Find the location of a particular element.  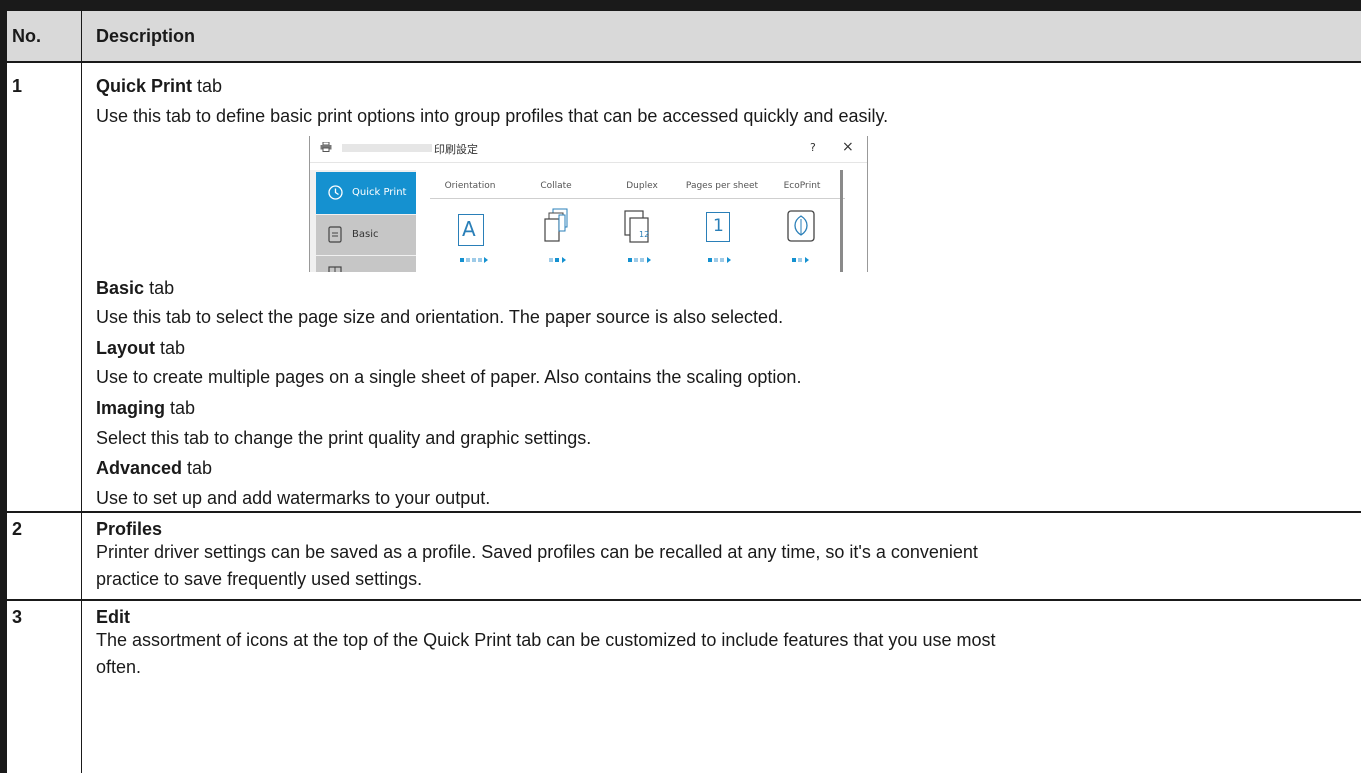

clock-icon is located at coordinates (335, 192).